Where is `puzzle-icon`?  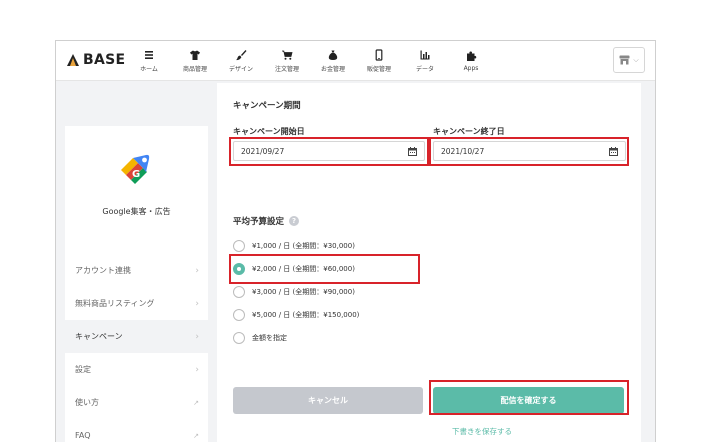
puzzle-icon is located at coordinates (472, 56).